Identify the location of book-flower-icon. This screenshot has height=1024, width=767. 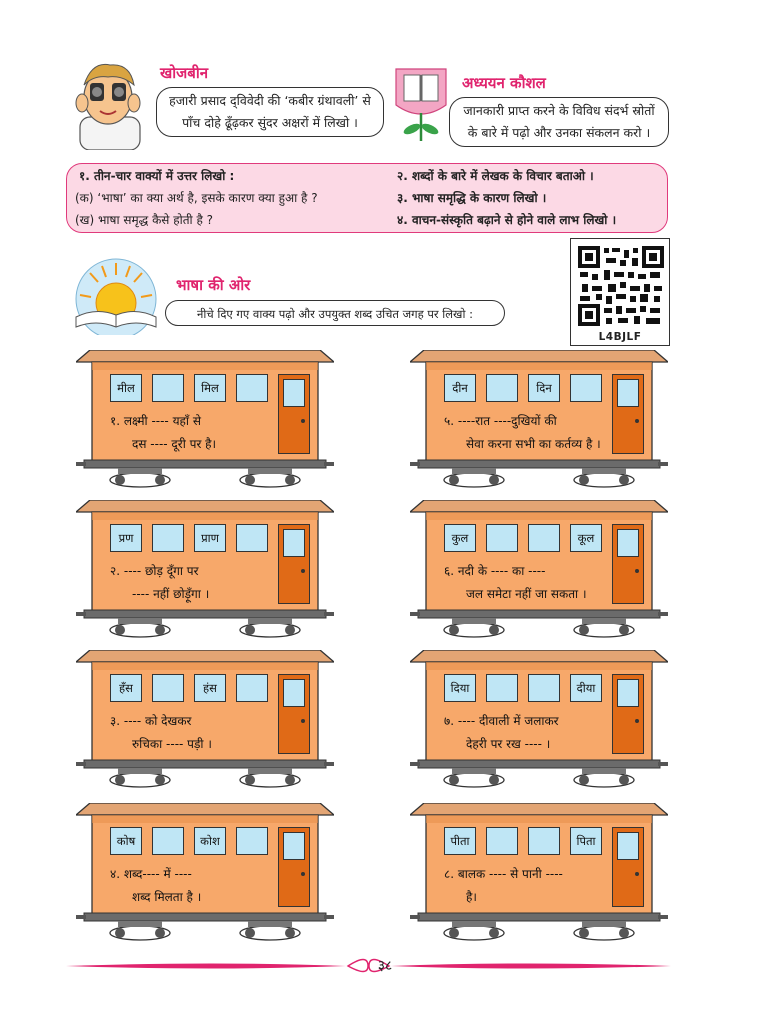
(421, 105).